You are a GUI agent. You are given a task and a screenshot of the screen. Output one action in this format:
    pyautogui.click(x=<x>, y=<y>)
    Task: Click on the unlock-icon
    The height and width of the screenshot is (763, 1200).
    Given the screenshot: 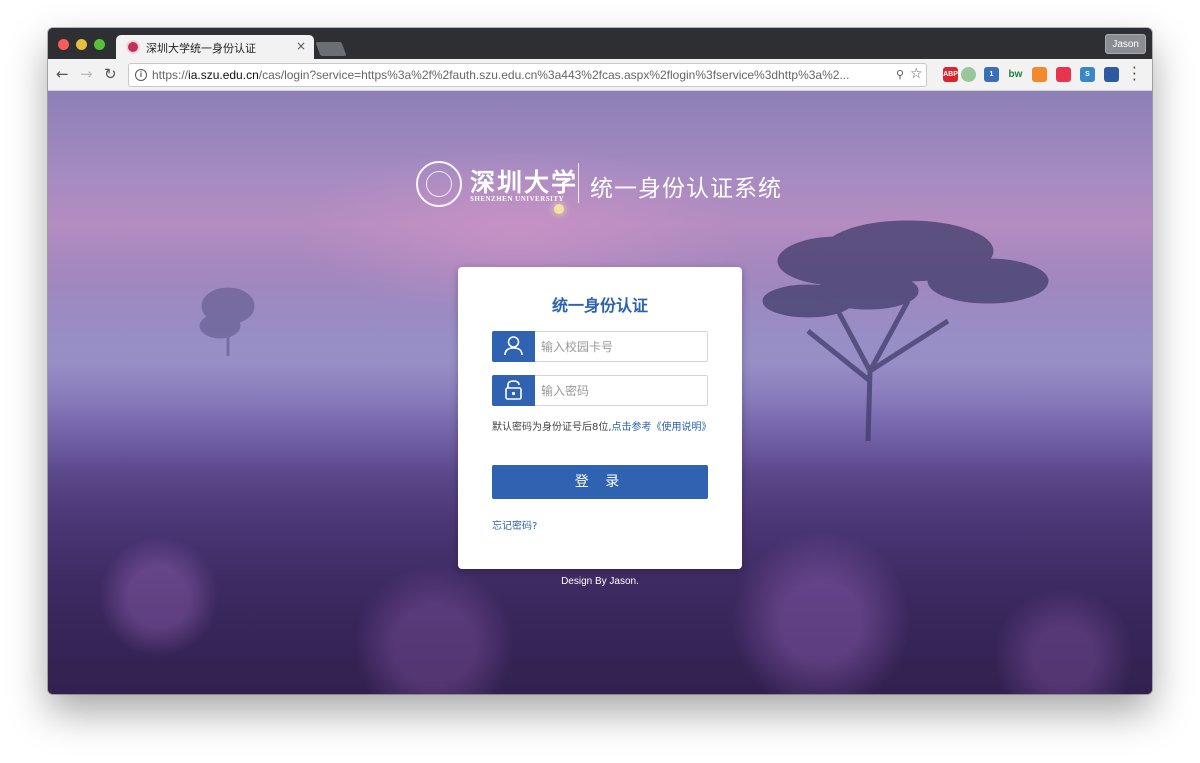 What is the action you would take?
    pyautogui.click(x=513, y=390)
    